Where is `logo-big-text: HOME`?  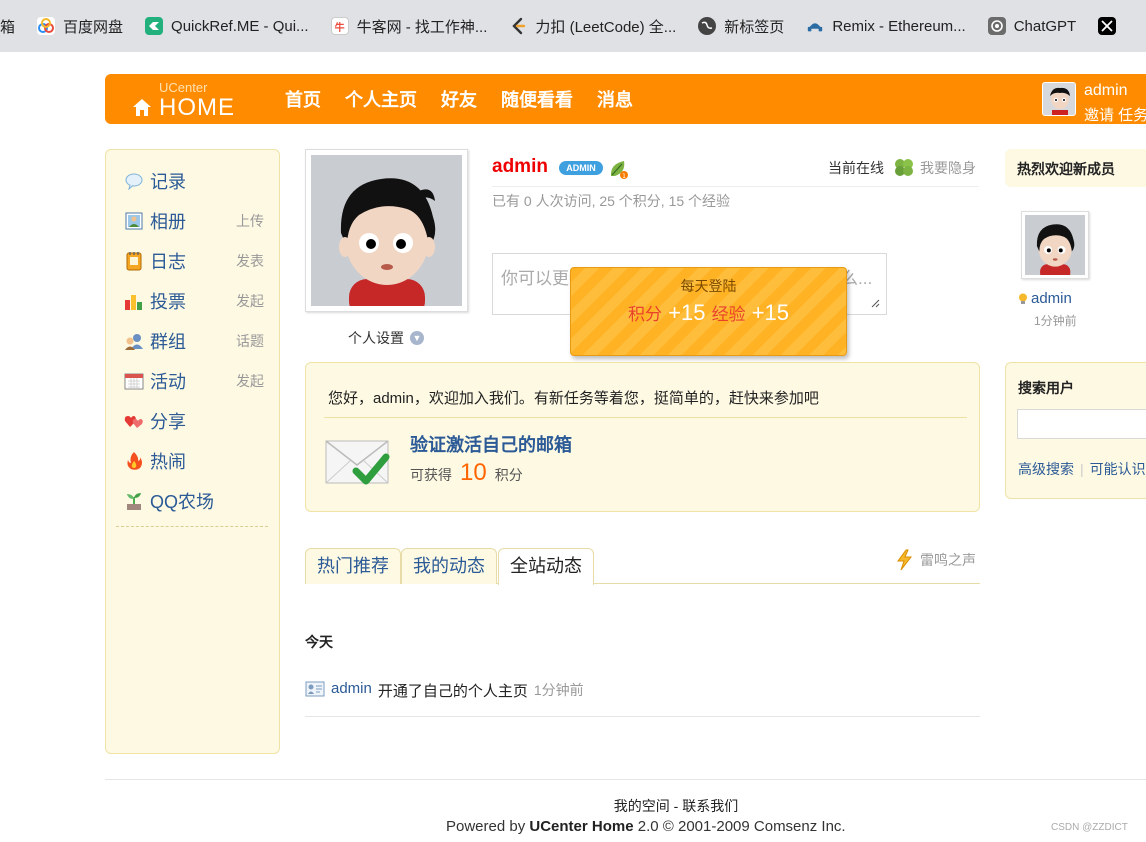
logo-big-text: HOME is located at coordinates (197, 107).